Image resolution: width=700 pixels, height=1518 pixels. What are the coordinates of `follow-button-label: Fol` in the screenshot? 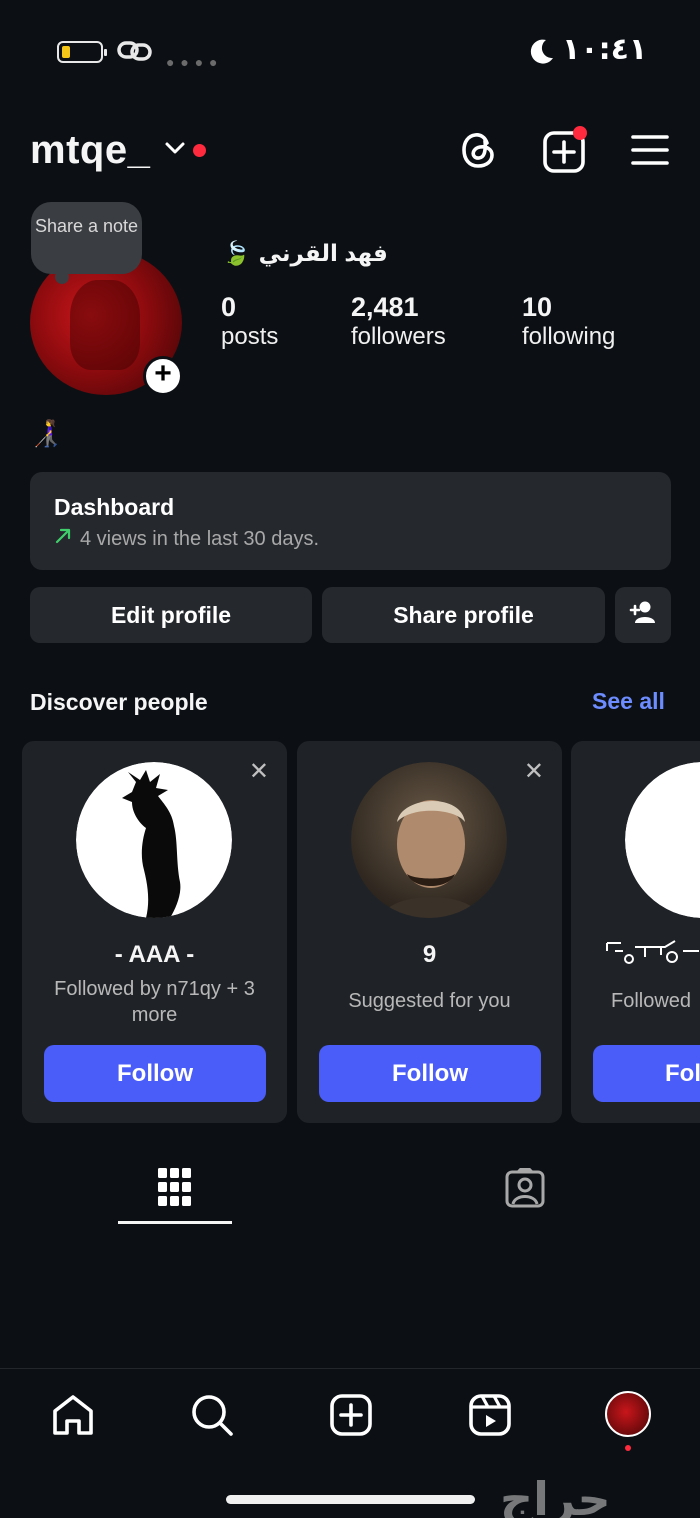 It's located at (682, 1073).